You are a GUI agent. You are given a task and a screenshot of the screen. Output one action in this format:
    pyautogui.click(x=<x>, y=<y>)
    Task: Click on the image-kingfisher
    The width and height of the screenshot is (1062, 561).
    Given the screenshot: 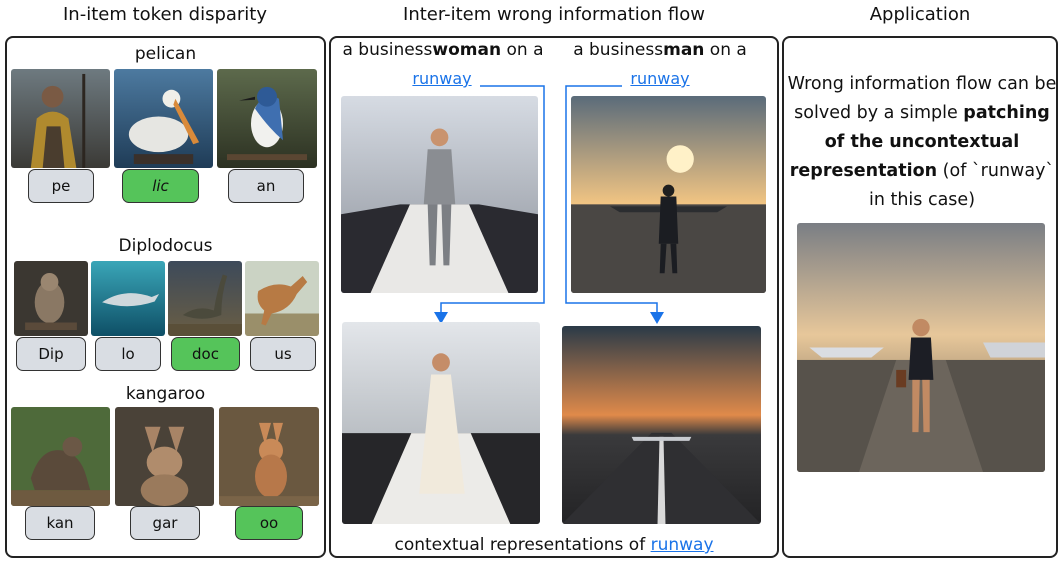 What is the action you would take?
    pyautogui.click(x=267, y=118)
    